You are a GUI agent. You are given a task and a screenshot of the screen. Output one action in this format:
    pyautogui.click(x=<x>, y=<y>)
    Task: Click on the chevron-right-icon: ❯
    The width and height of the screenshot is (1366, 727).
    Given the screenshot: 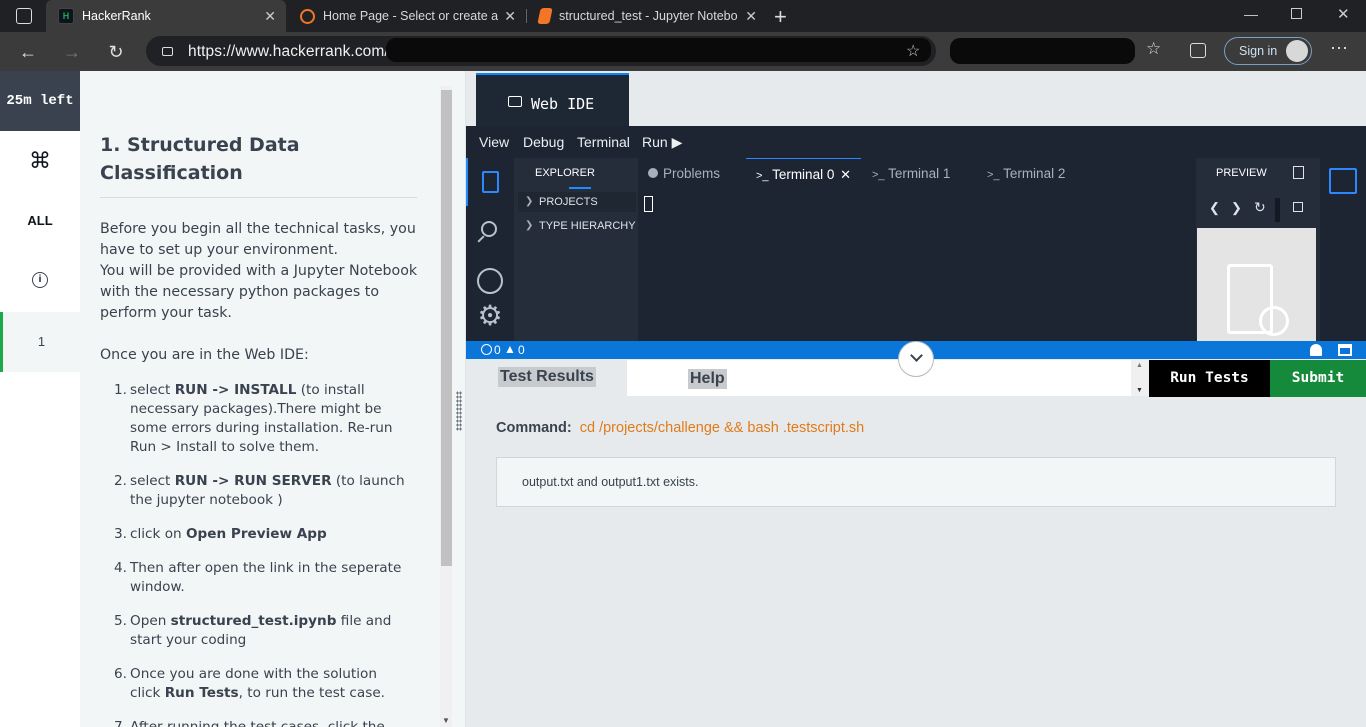 What is the action you would take?
    pyautogui.click(x=529, y=201)
    